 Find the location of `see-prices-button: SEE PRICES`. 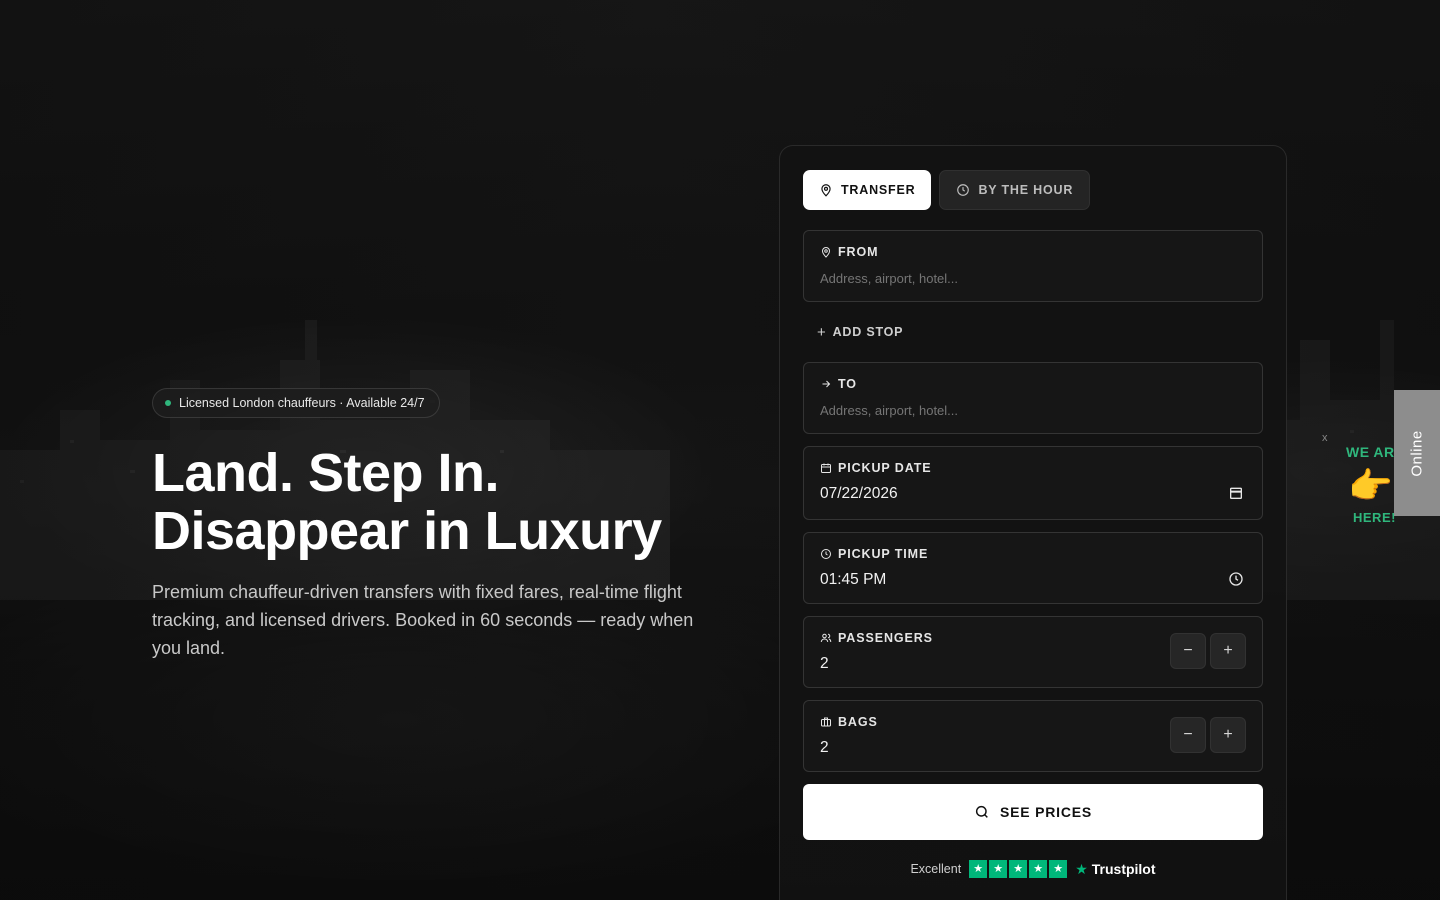

see-prices-button: SEE PRICES is located at coordinates (1033, 812).